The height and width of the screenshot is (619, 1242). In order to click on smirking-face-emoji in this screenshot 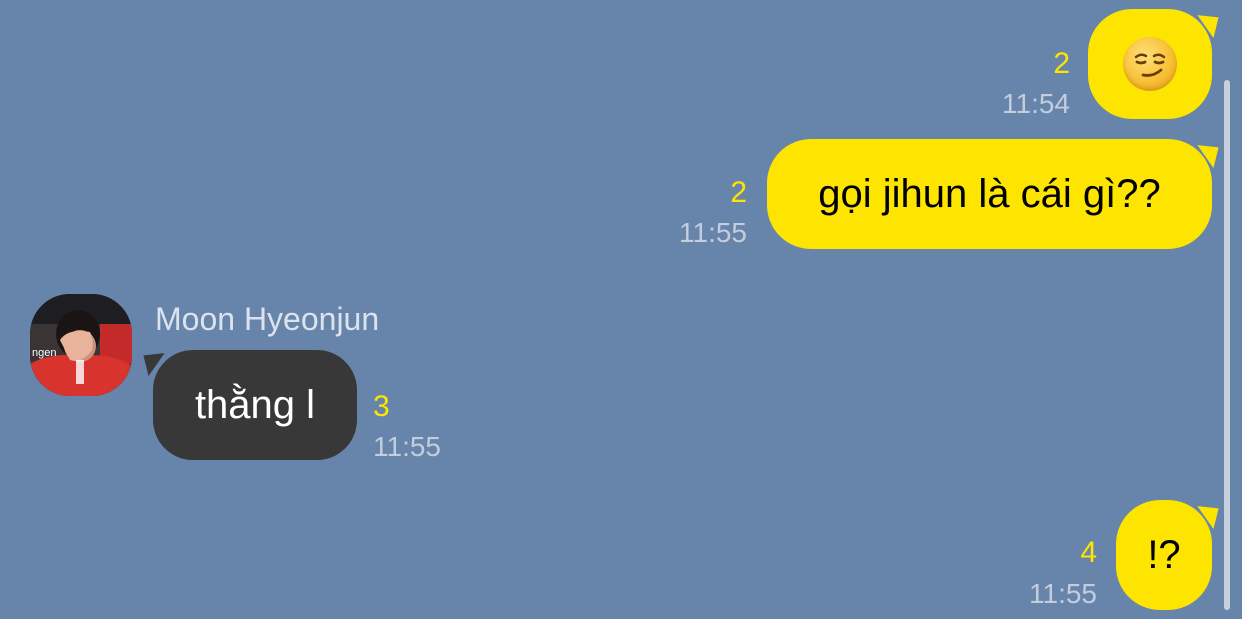, I will do `click(1150, 64)`.